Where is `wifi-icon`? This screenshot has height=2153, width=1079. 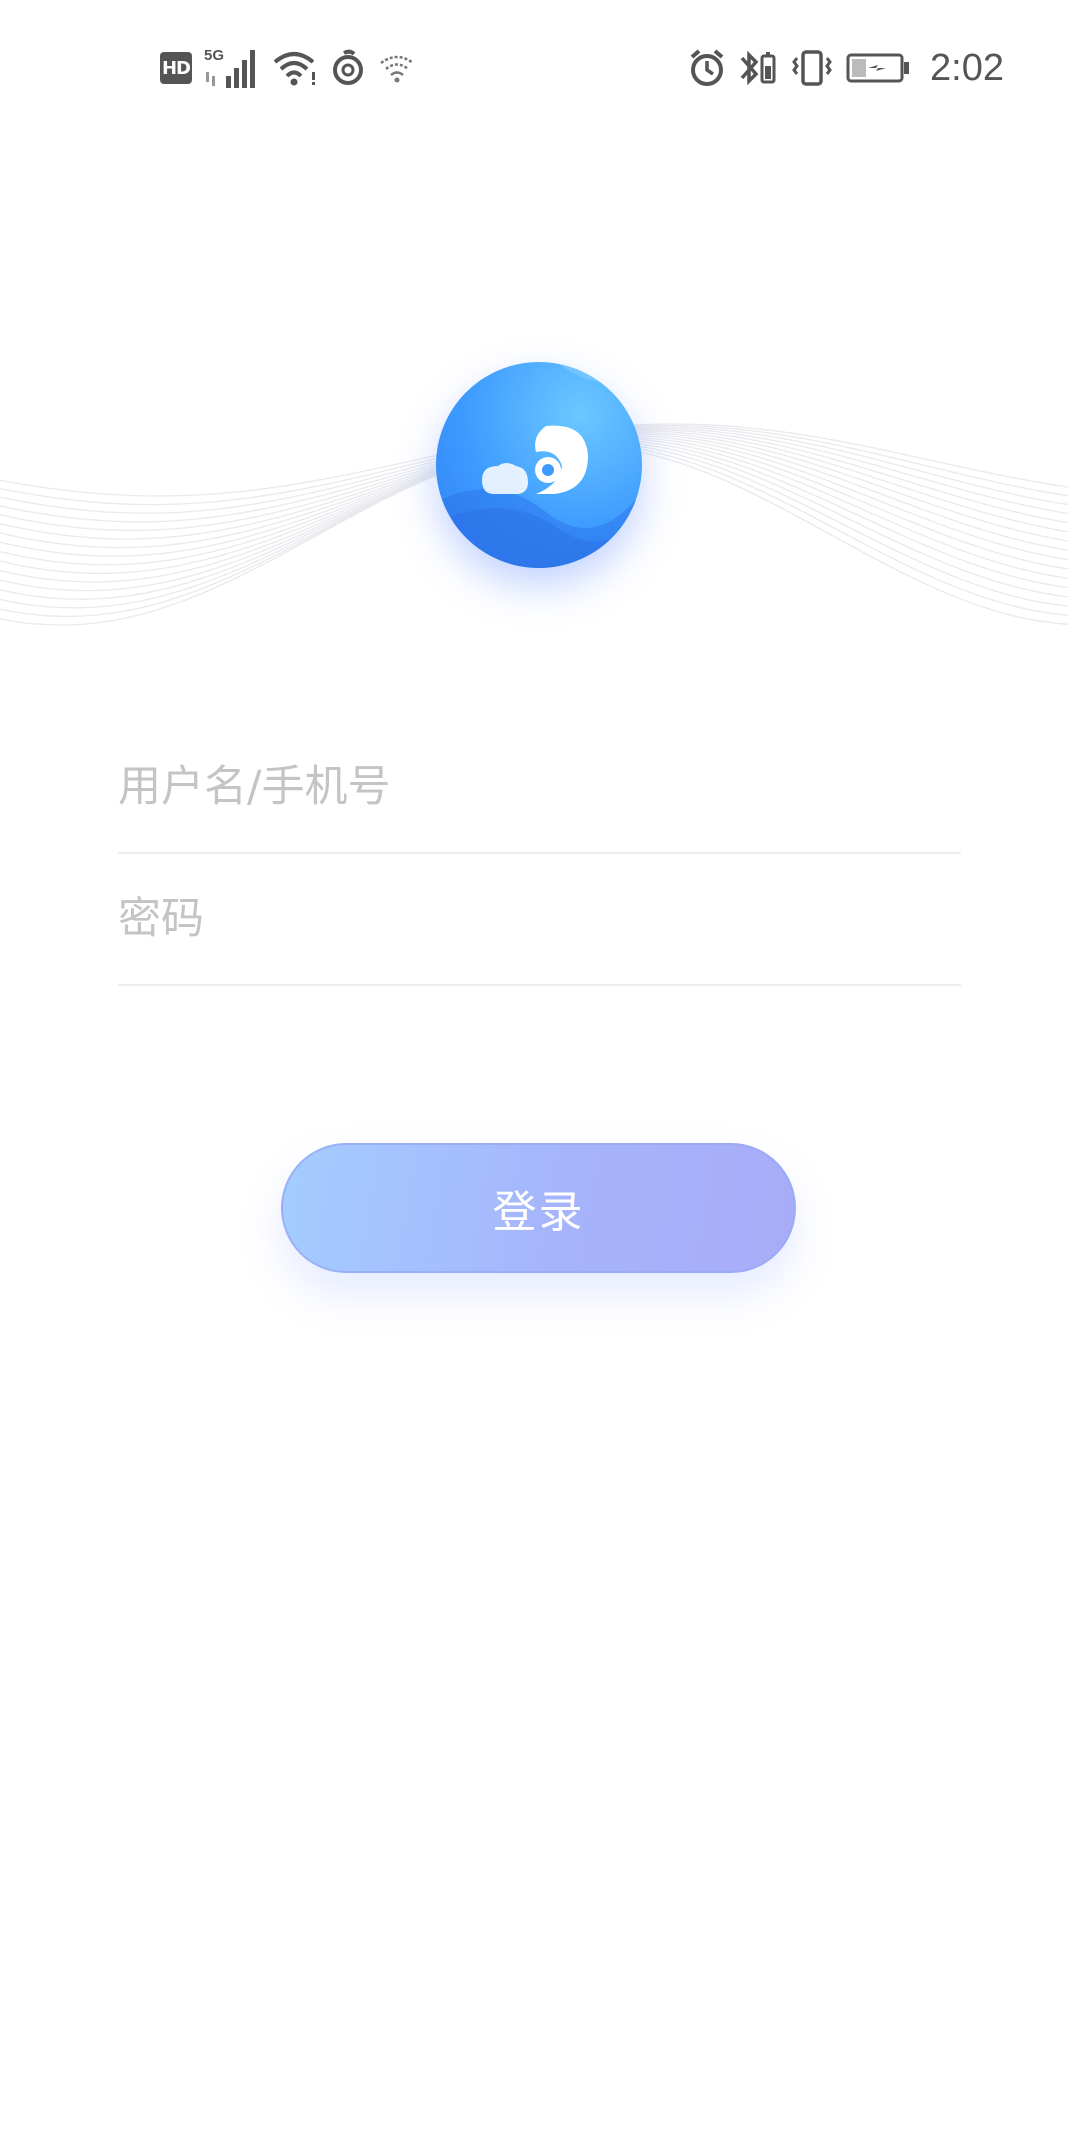
wifi-icon is located at coordinates (295, 68).